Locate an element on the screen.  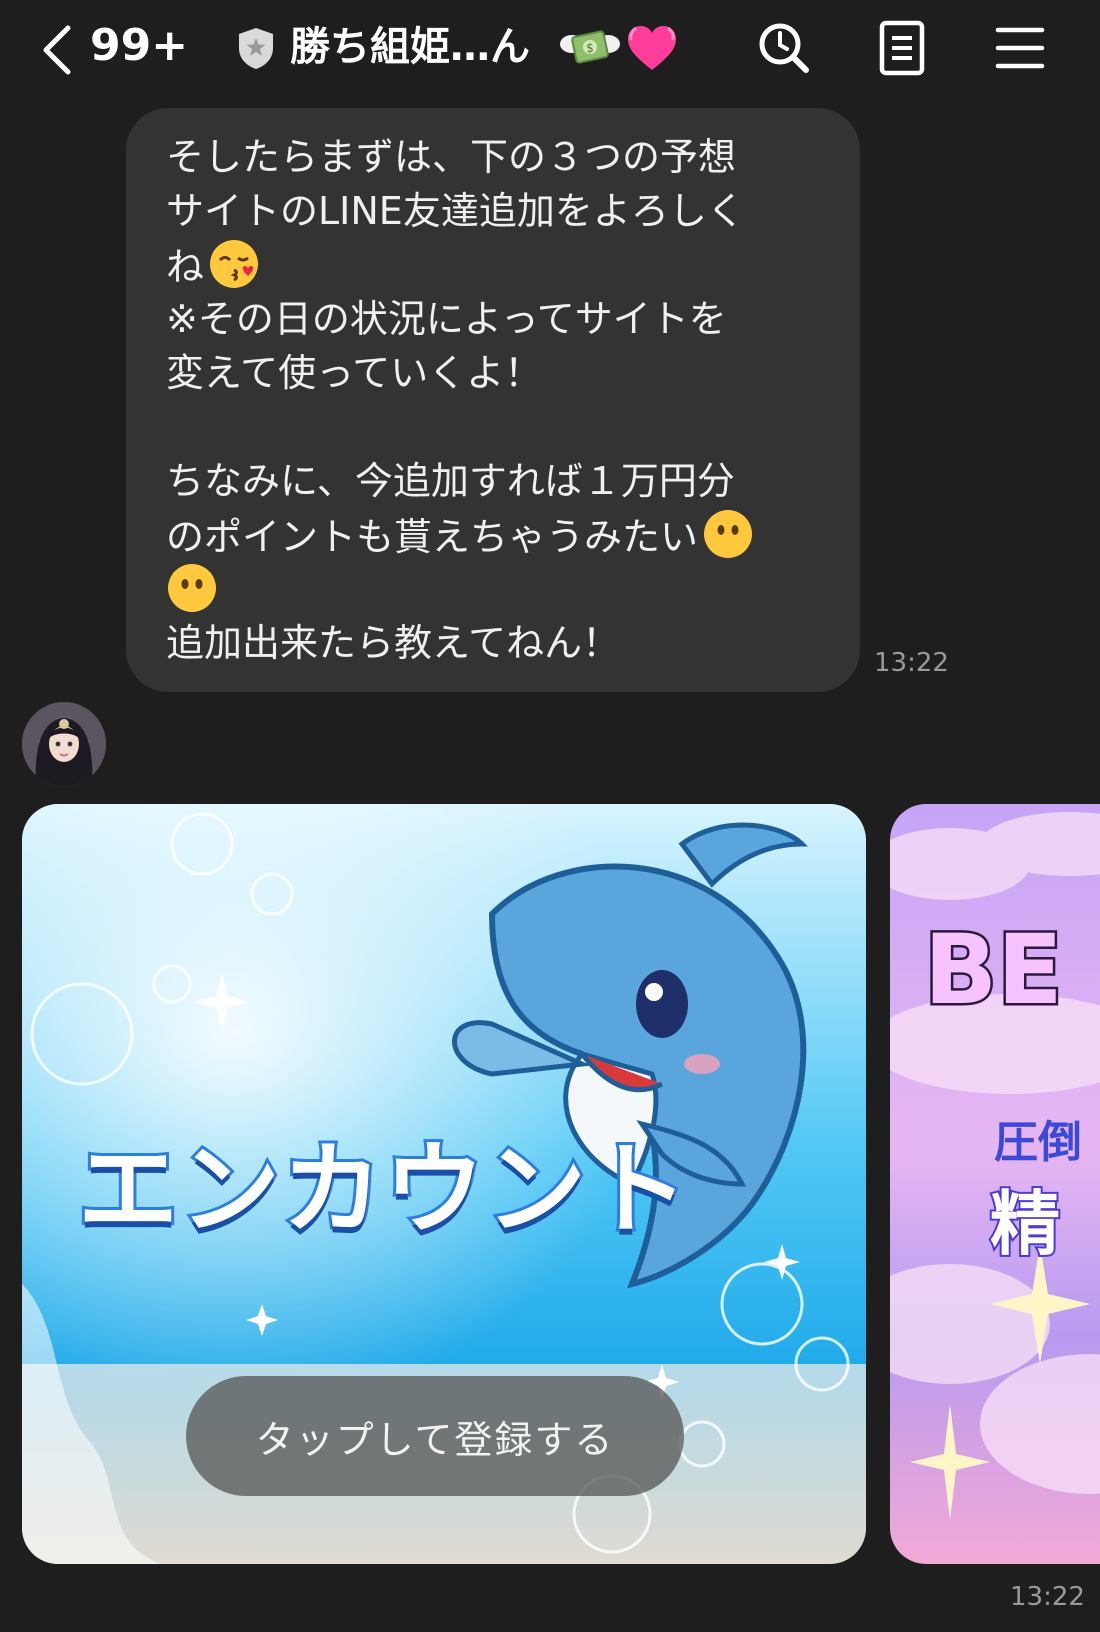
message-line: ね is located at coordinates (498, 265).